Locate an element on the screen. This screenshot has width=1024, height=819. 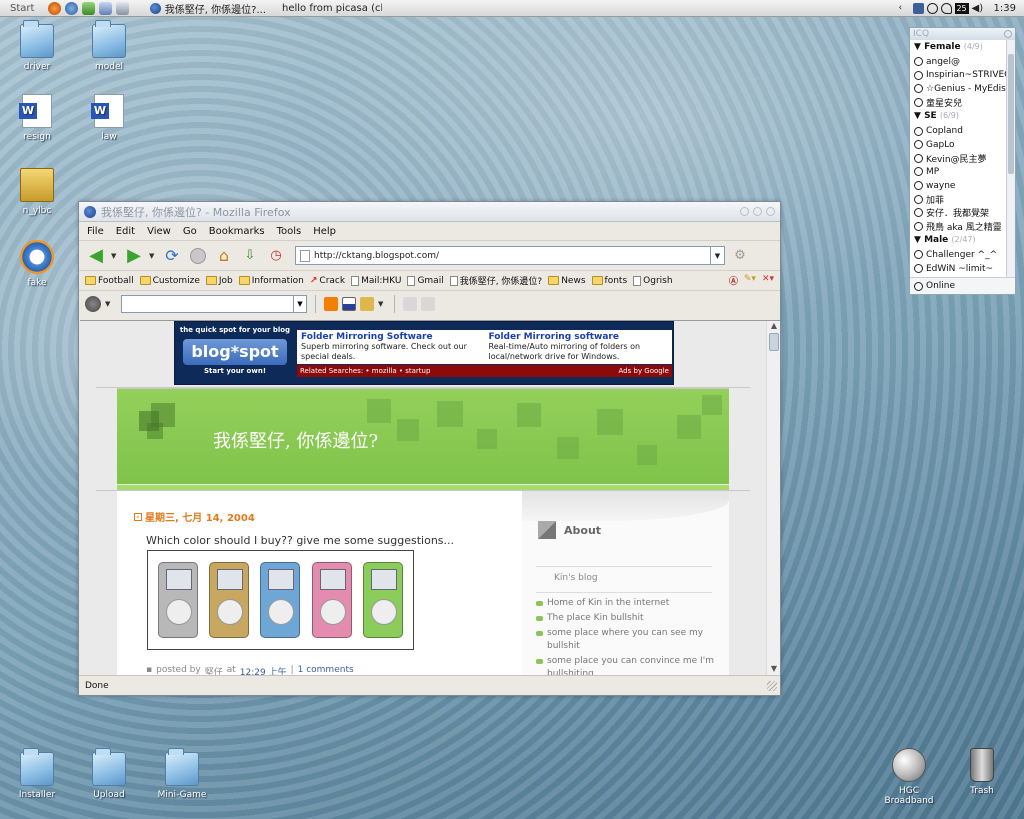
sidebar-link: The place Kin bullshit is located at coordinates (629, 618).